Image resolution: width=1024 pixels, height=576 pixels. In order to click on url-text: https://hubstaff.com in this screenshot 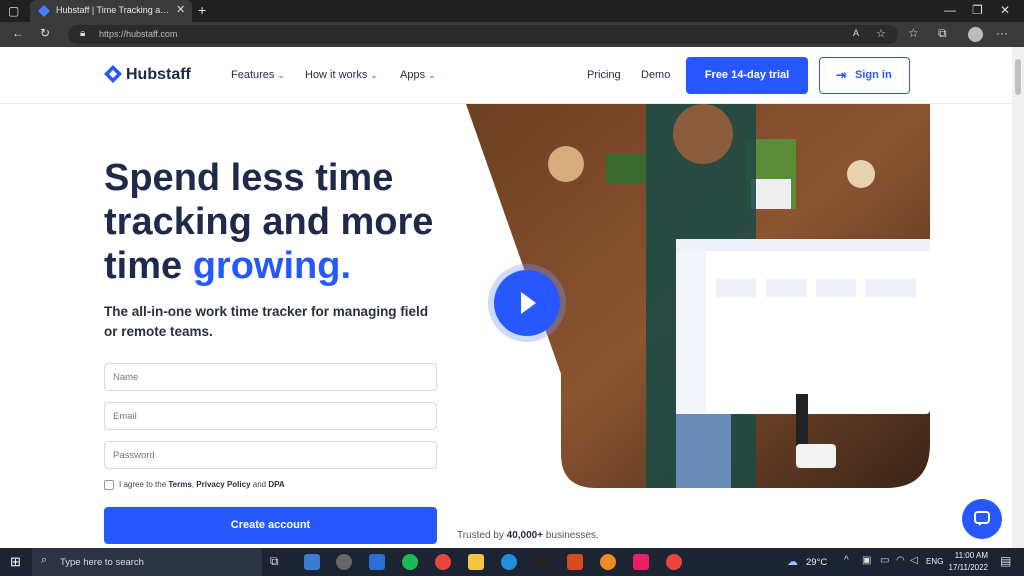, I will do `click(138, 34)`.